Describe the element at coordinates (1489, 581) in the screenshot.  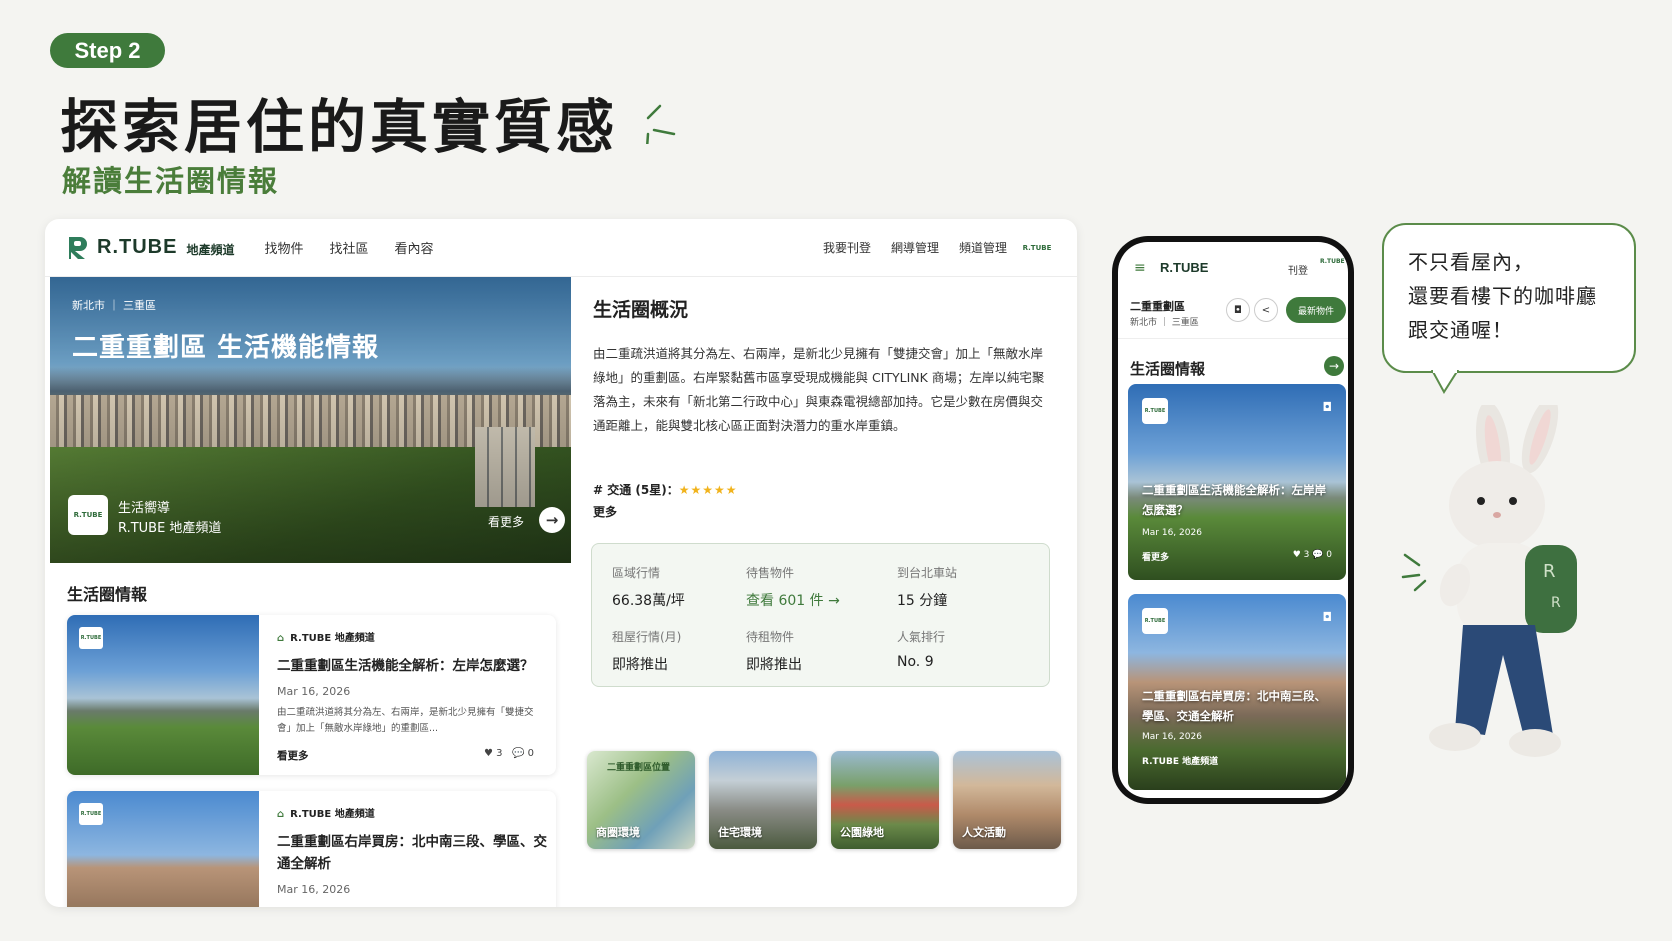
I see `rabbit-mascot-icon: R R` at that location.